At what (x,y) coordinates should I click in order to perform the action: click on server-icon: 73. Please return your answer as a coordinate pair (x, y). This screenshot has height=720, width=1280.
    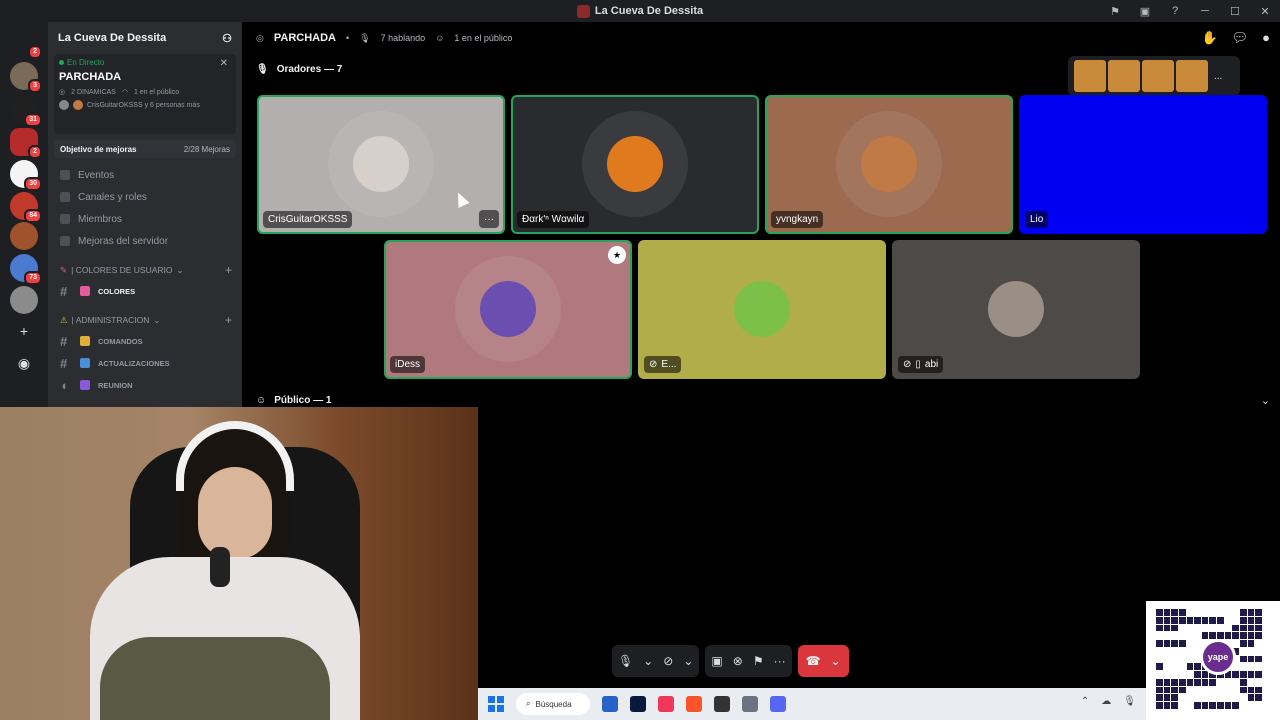
    Looking at the image, I should click on (26, 269).